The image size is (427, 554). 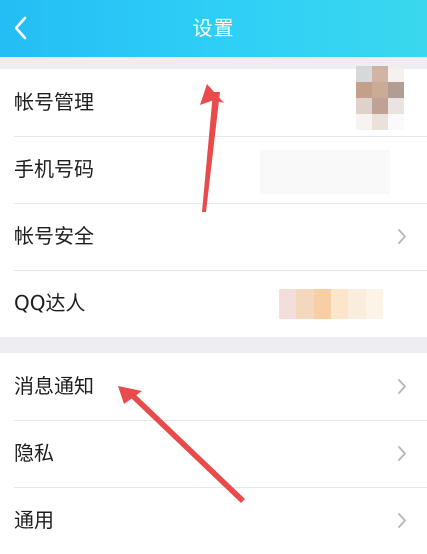 I want to click on settings-row-notifications: 消息通知, so click(x=213, y=386).